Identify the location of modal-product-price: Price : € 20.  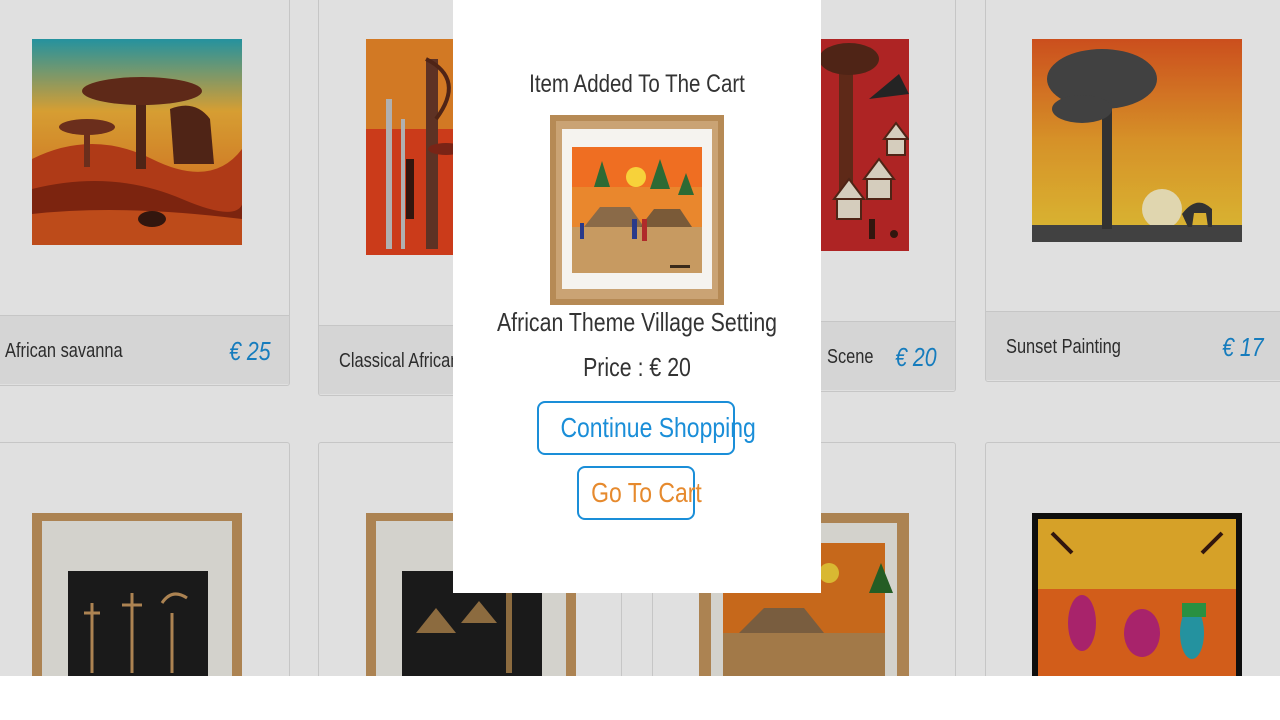
(637, 367).